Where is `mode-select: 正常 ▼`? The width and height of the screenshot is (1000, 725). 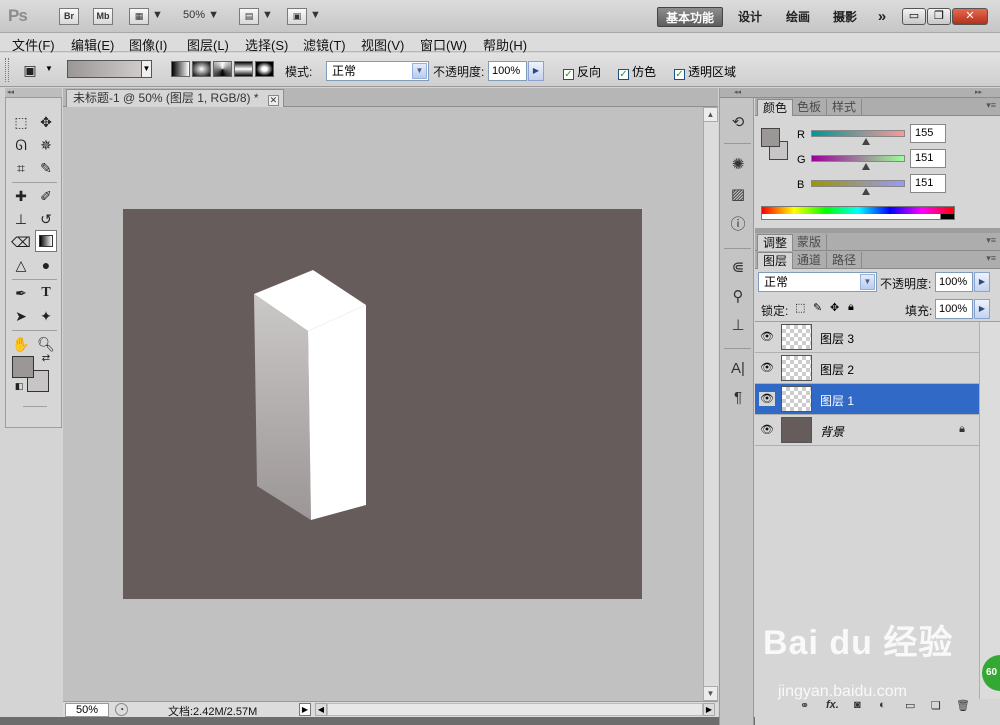 mode-select: 正常 ▼ is located at coordinates (377, 71).